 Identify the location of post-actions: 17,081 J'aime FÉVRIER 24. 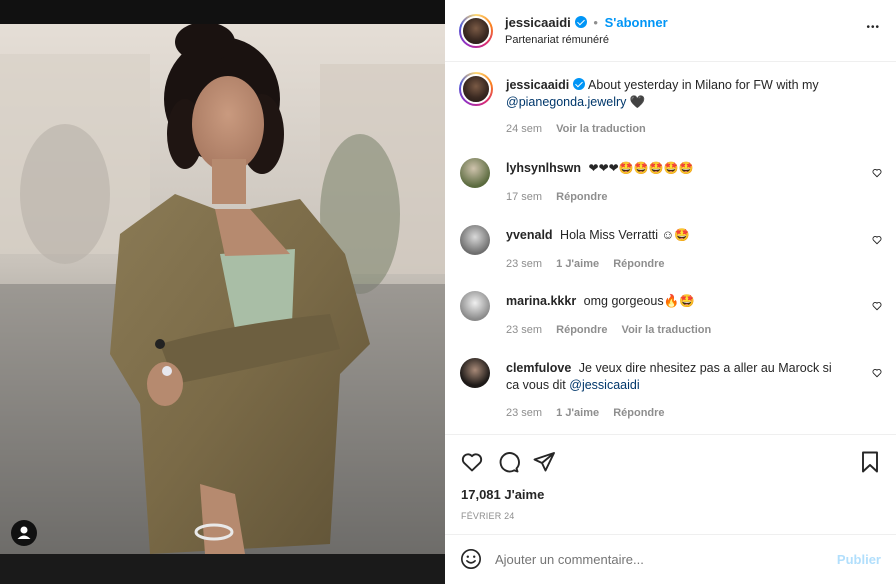
(670, 484).